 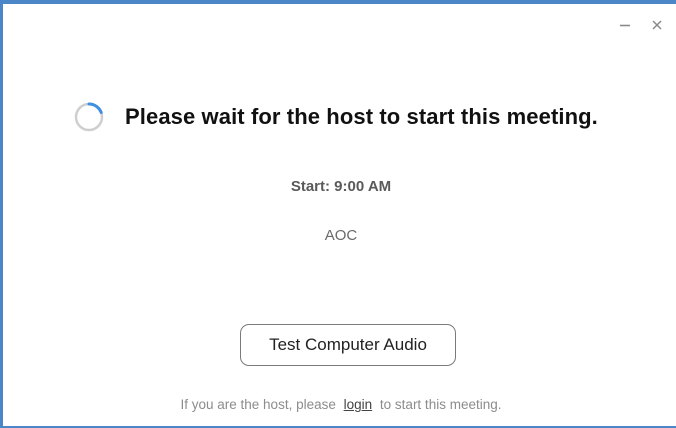 What do you see at coordinates (341, 235) in the screenshot?
I see `meeting-name: AOC` at bounding box center [341, 235].